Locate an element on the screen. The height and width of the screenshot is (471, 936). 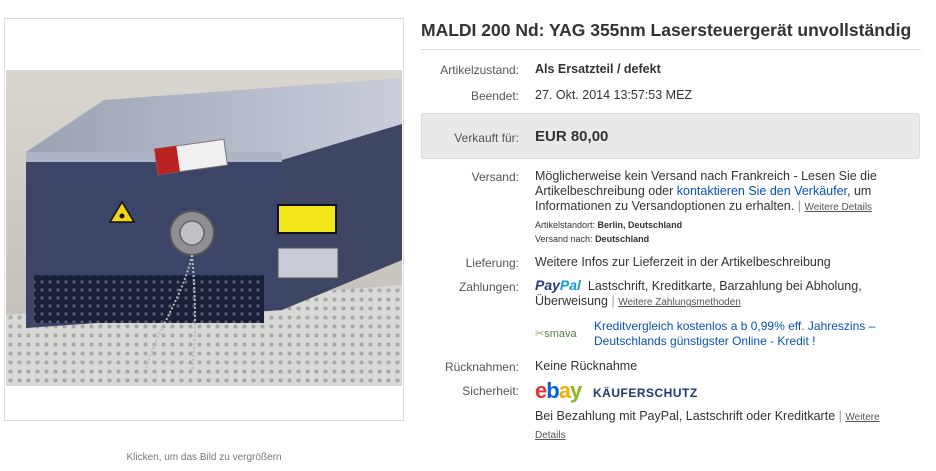
item-location-value: Berlin, Deutschland is located at coordinates (640, 225).